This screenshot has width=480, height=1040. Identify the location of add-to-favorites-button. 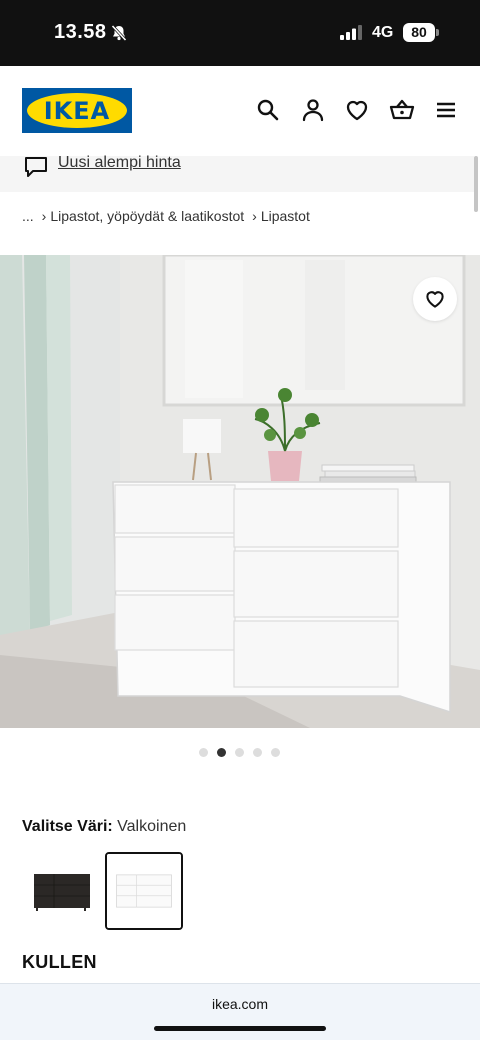
(435, 299).